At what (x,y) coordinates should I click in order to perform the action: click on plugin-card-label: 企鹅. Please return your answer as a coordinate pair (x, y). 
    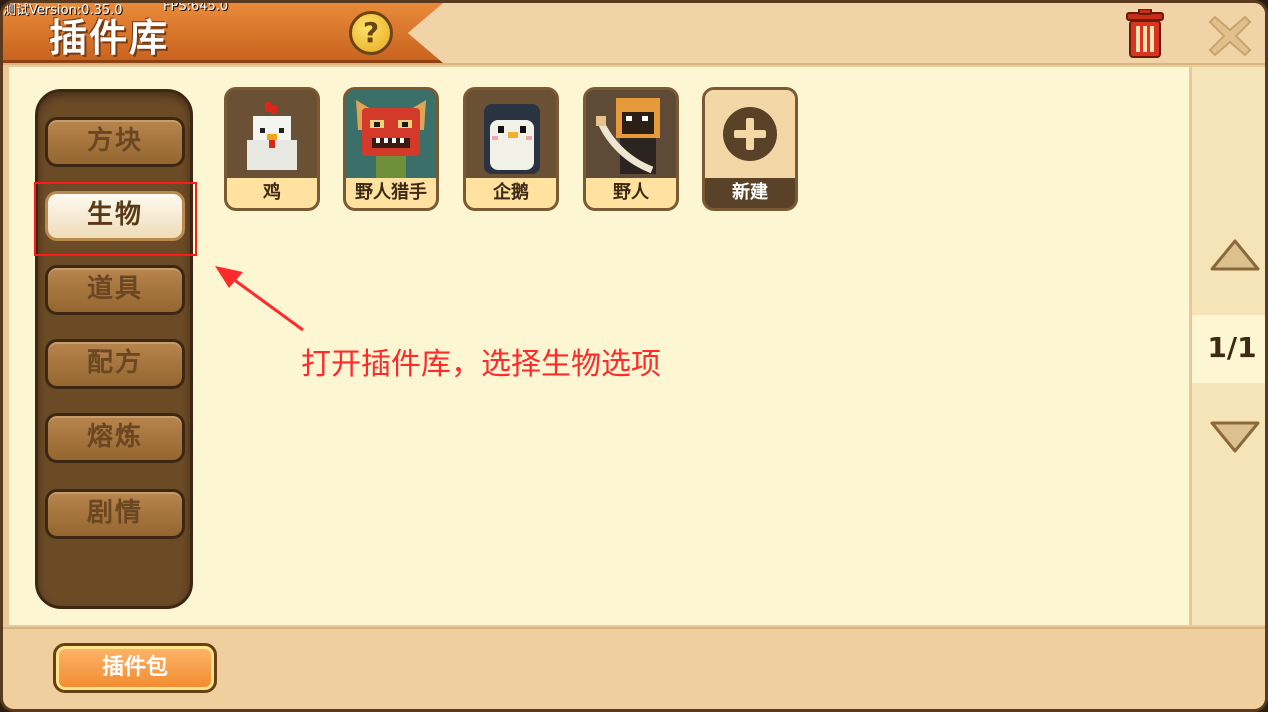
    Looking at the image, I should click on (511, 193).